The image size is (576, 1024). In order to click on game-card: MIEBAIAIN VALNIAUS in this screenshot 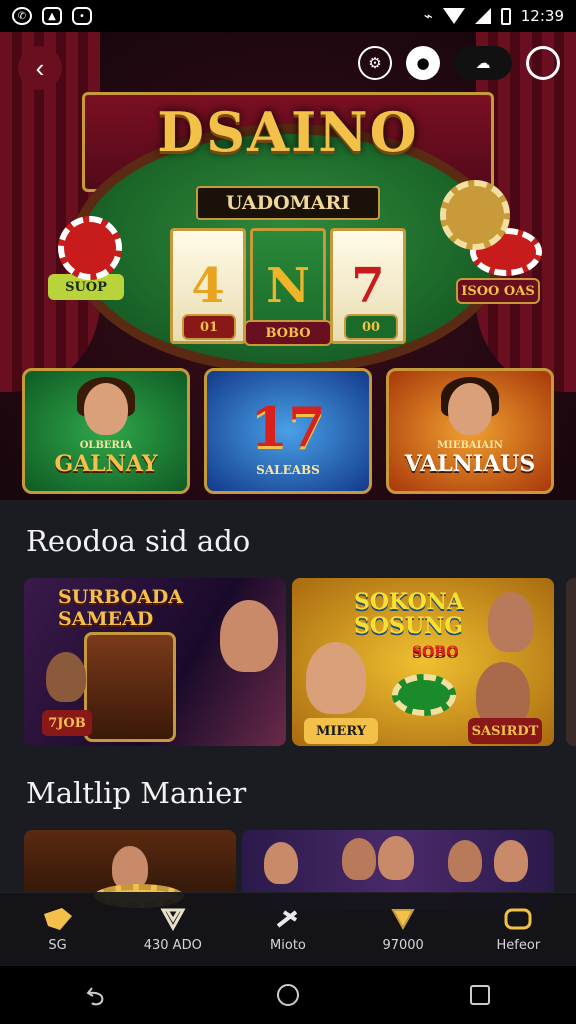, I will do `click(470, 431)`.